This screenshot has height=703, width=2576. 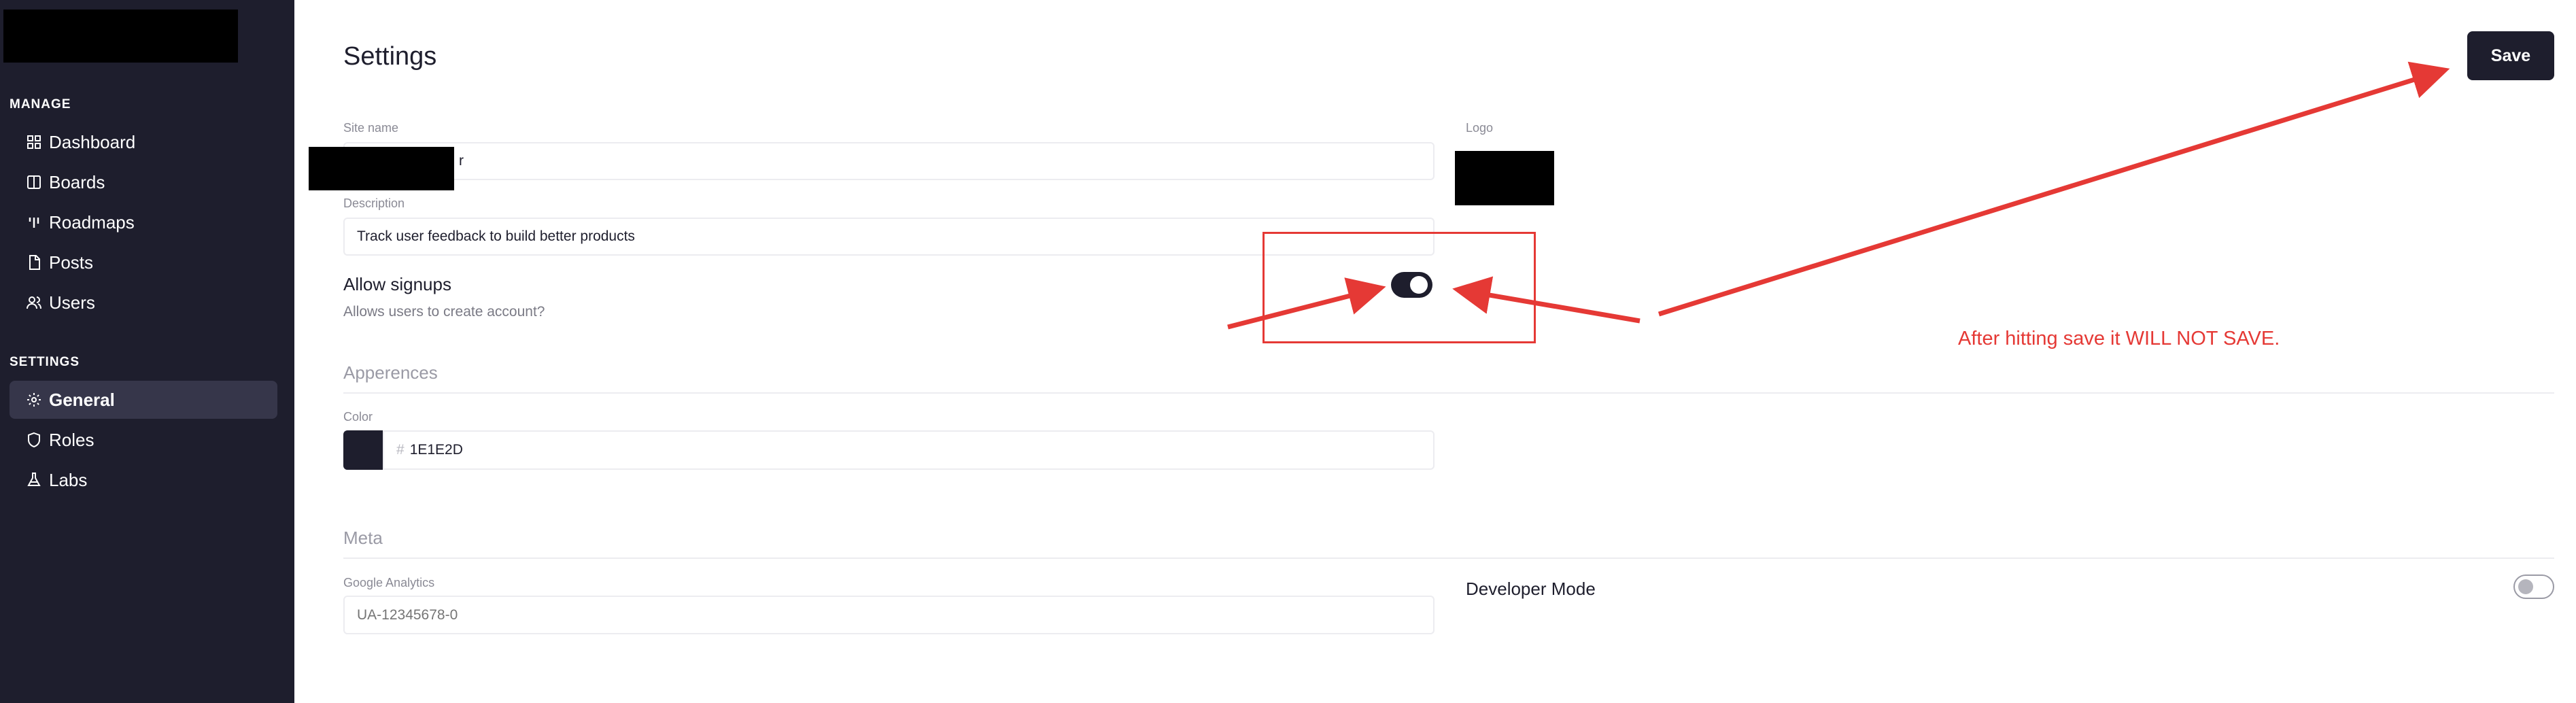 I want to click on arrow-right-to-toggle, so click(x=1546, y=300).